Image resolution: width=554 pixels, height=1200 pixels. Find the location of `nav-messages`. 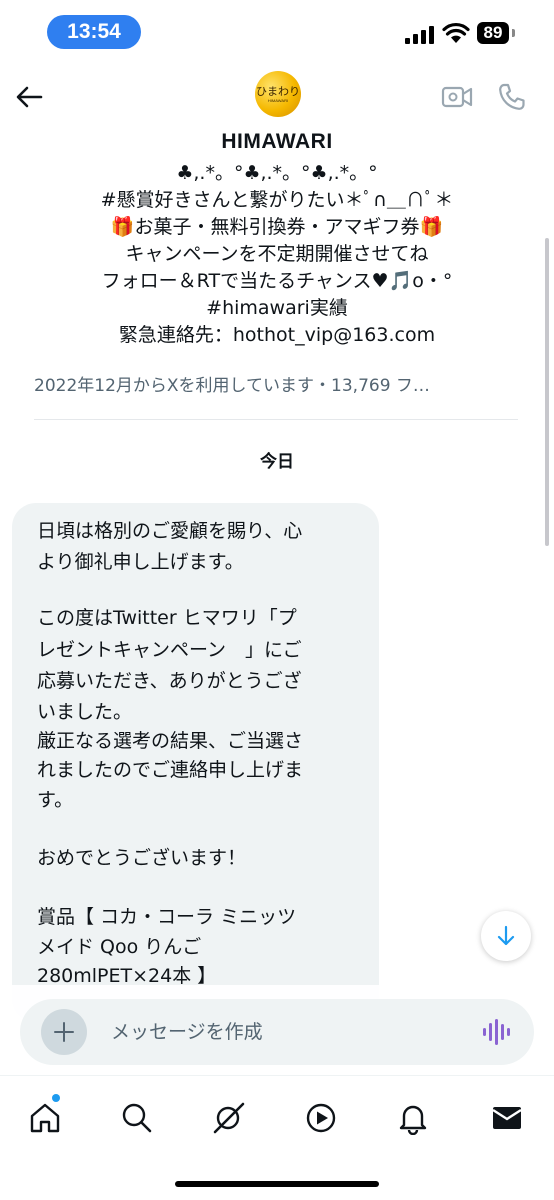

nav-messages is located at coordinates (507, 1118).